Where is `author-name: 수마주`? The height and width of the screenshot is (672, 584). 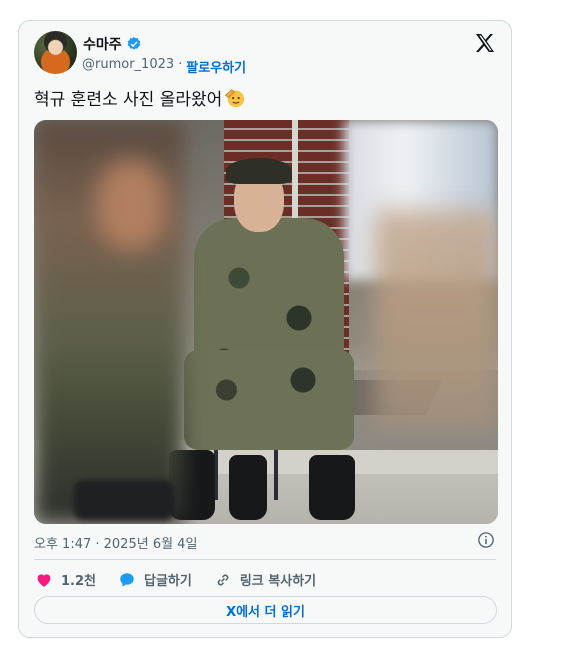
author-name: 수마주 is located at coordinates (102, 44).